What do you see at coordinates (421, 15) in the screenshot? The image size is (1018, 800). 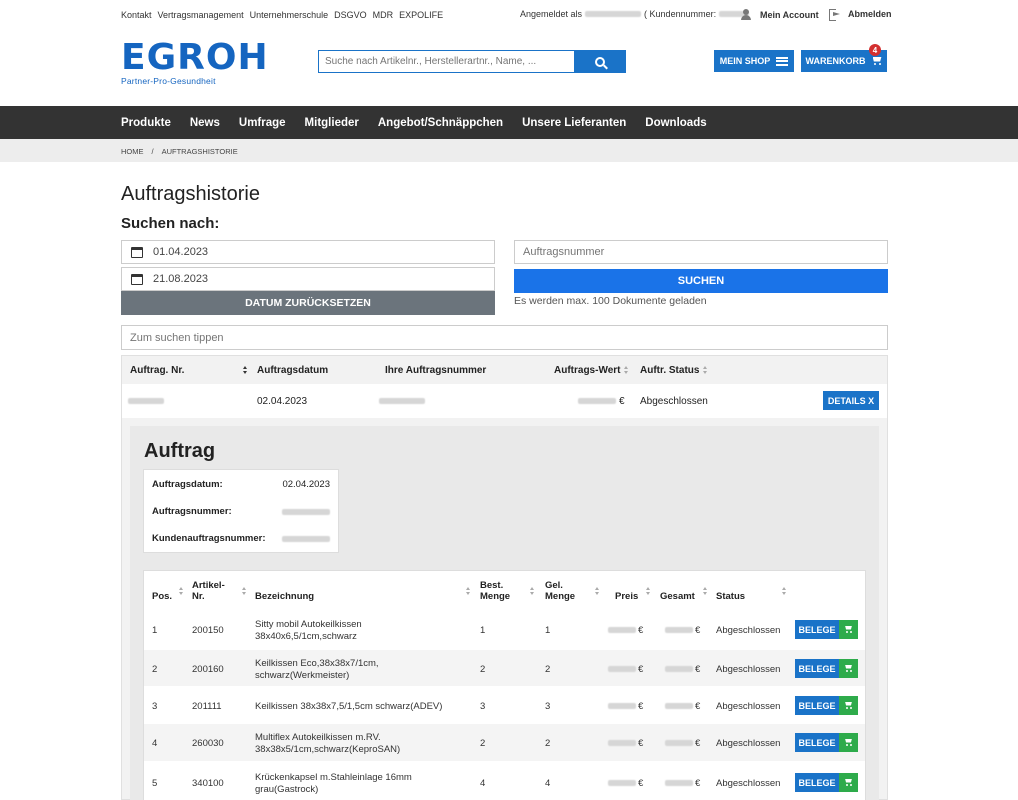 I see `link-expolife: EXPOLIFE` at bounding box center [421, 15].